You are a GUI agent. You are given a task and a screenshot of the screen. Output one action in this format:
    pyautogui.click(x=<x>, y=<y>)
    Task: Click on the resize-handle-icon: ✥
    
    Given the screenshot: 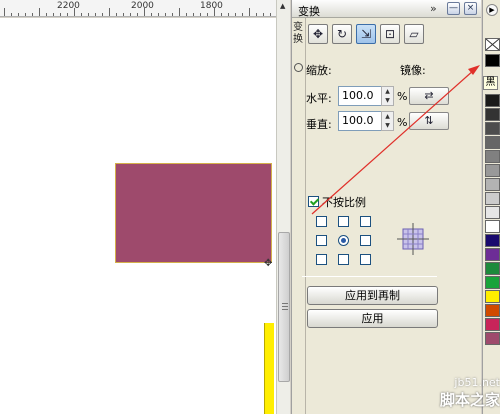 What is the action you would take?
    pyautogui.click(x=268, y=263)
    